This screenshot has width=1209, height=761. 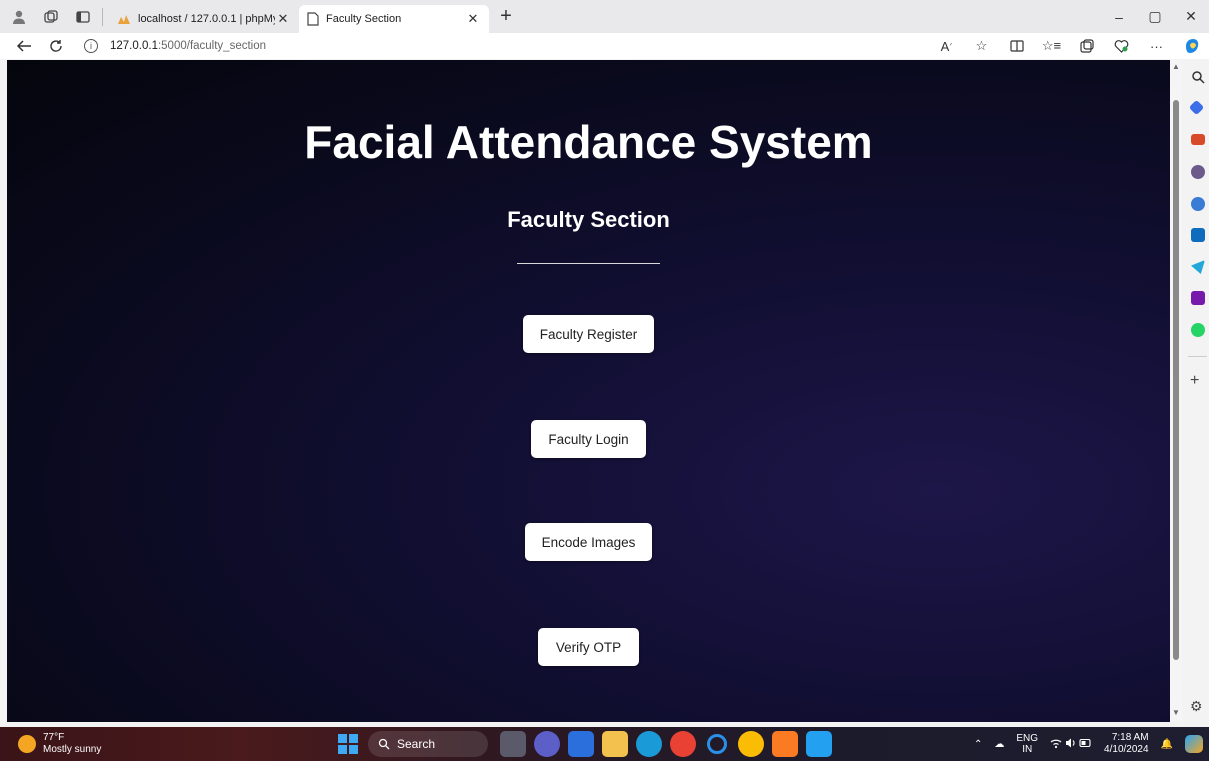 What do you see at coordinates (1176, 68) in the screenshot?
I see `scroll-up-icon: ▲` at bounding box center [1176, 68].